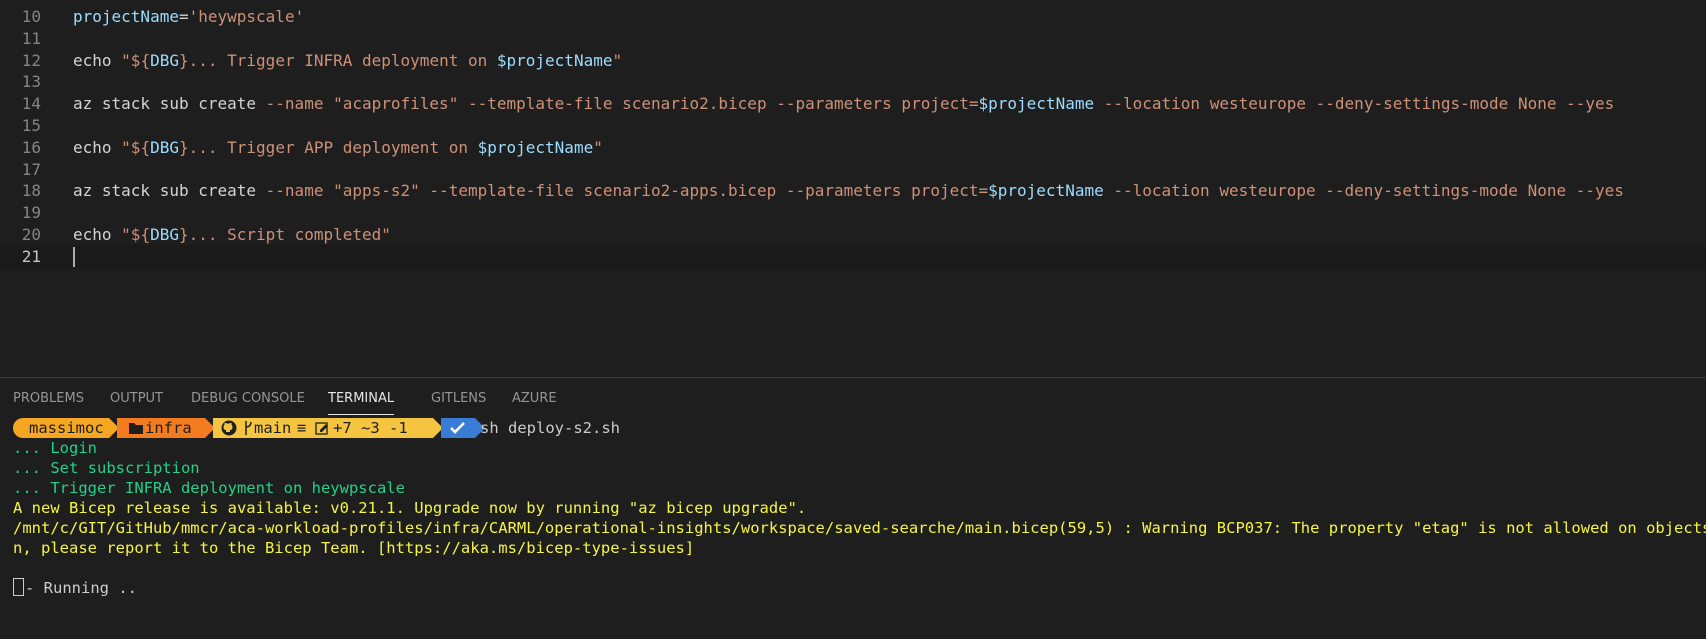 This screenshot has height=639, width=1706. Describe the element at coordinates (853, 126) in the screenshot. I see `code-line: 15` at that location.